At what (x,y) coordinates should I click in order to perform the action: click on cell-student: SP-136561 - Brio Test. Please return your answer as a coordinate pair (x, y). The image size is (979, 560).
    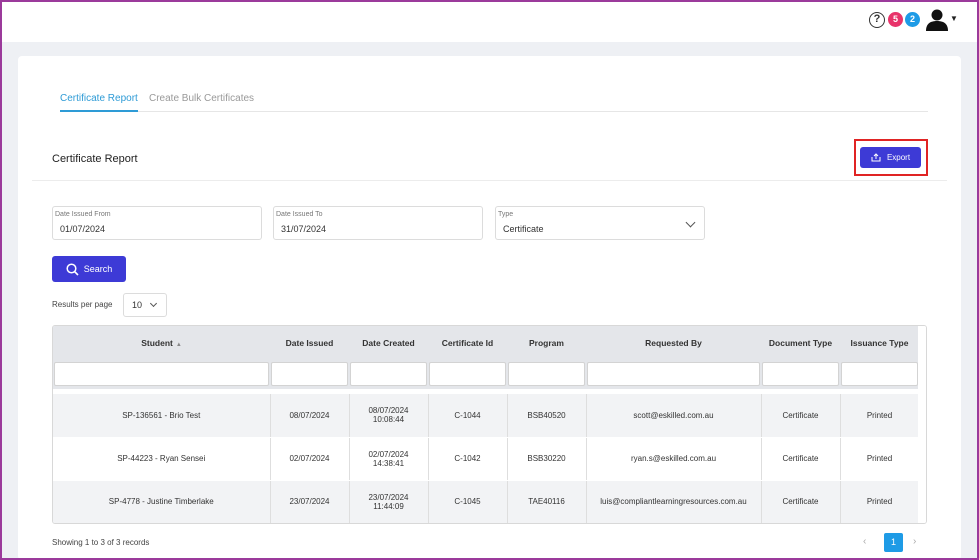
    Looking at the image, I should click on (162, 416).